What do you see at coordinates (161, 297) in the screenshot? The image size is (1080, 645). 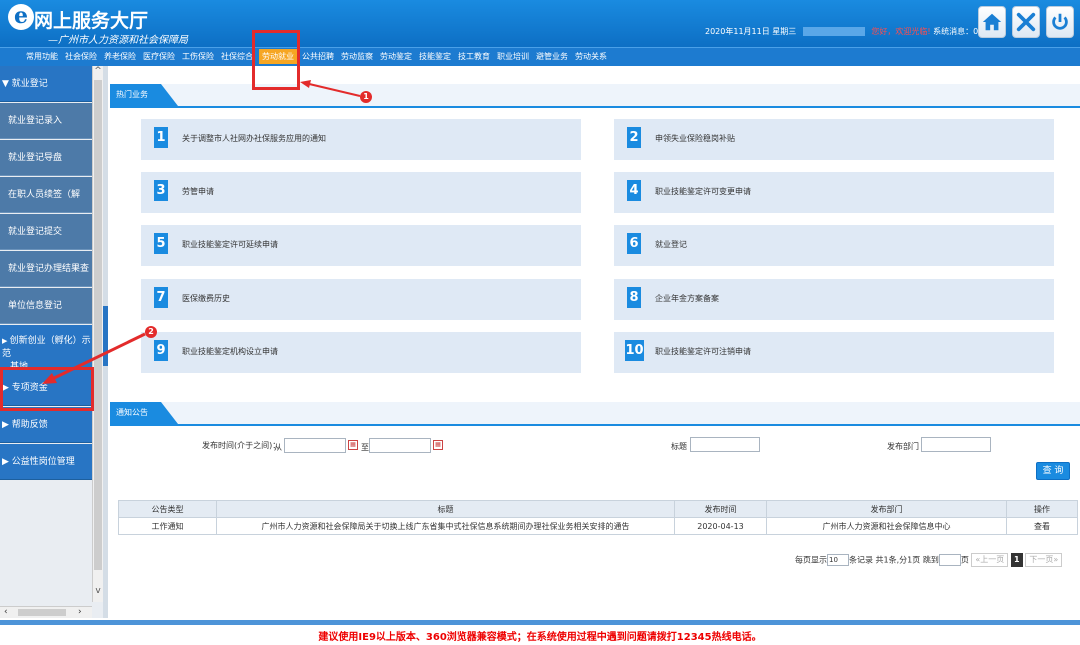 I see `hot-item-number: 7` at bounding box center [161, 297].